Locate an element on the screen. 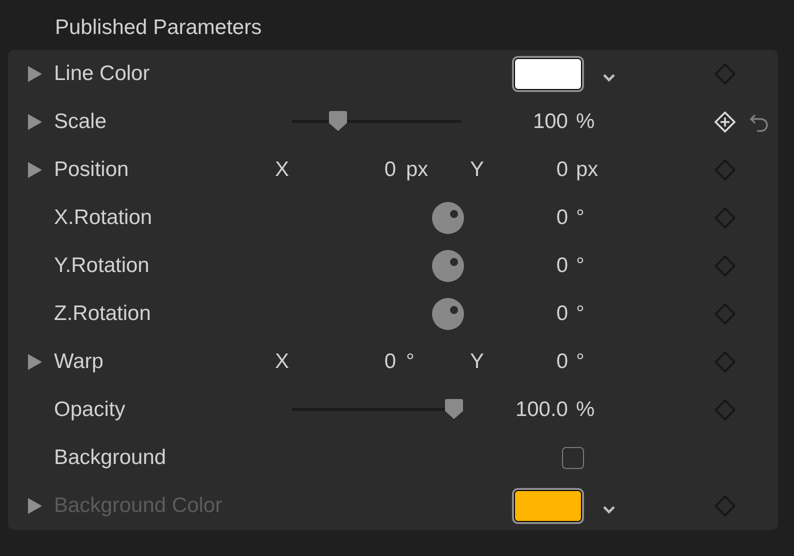 The image size is (794, 556). parameter-label: Warp is located at coordinates (79, 362).